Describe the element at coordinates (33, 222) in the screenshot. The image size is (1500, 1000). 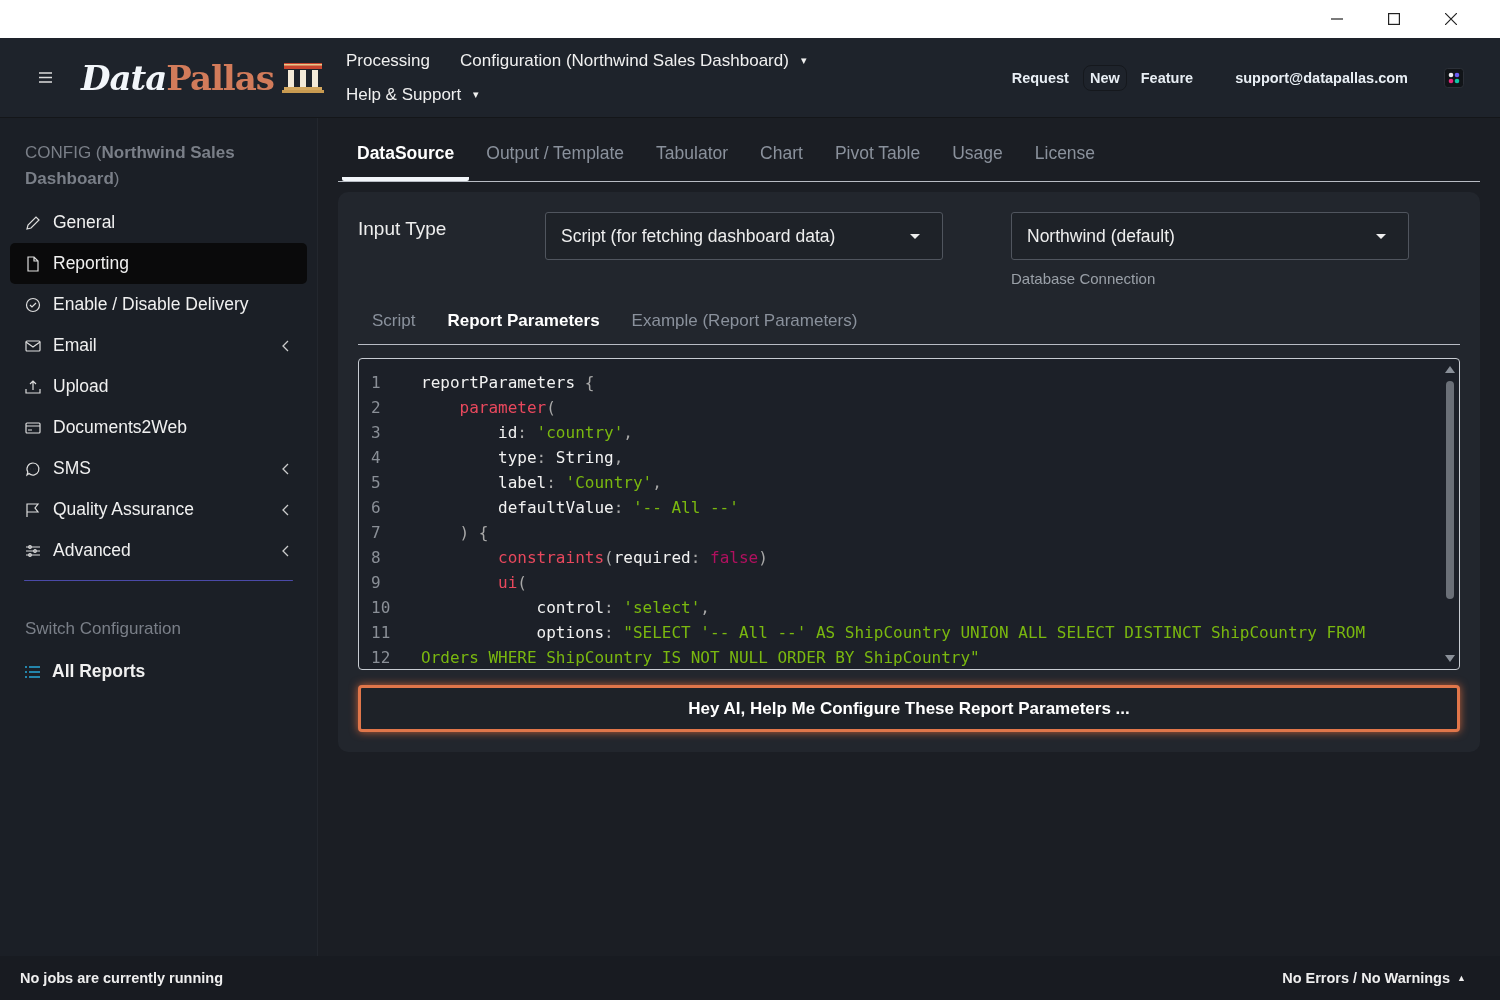
I see `pencil-icon` at that location.